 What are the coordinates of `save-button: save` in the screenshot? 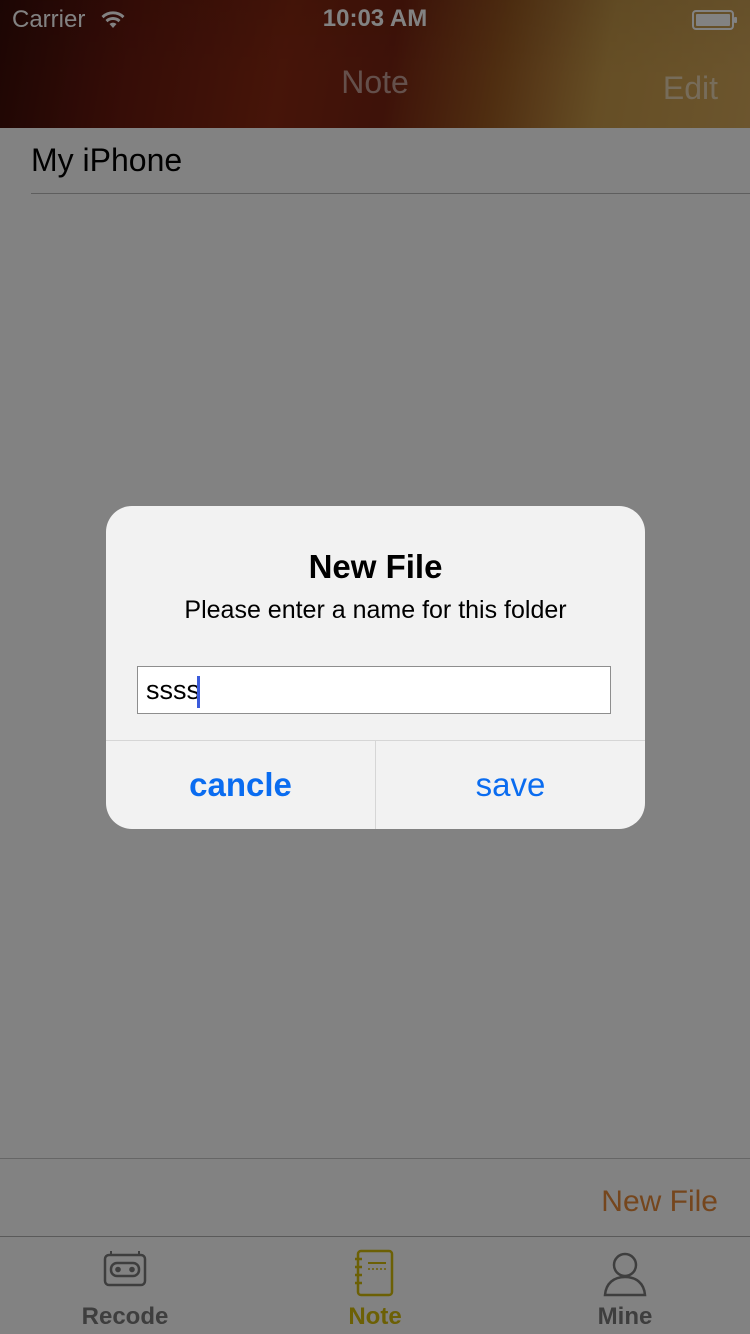 It's located at (510, 785).